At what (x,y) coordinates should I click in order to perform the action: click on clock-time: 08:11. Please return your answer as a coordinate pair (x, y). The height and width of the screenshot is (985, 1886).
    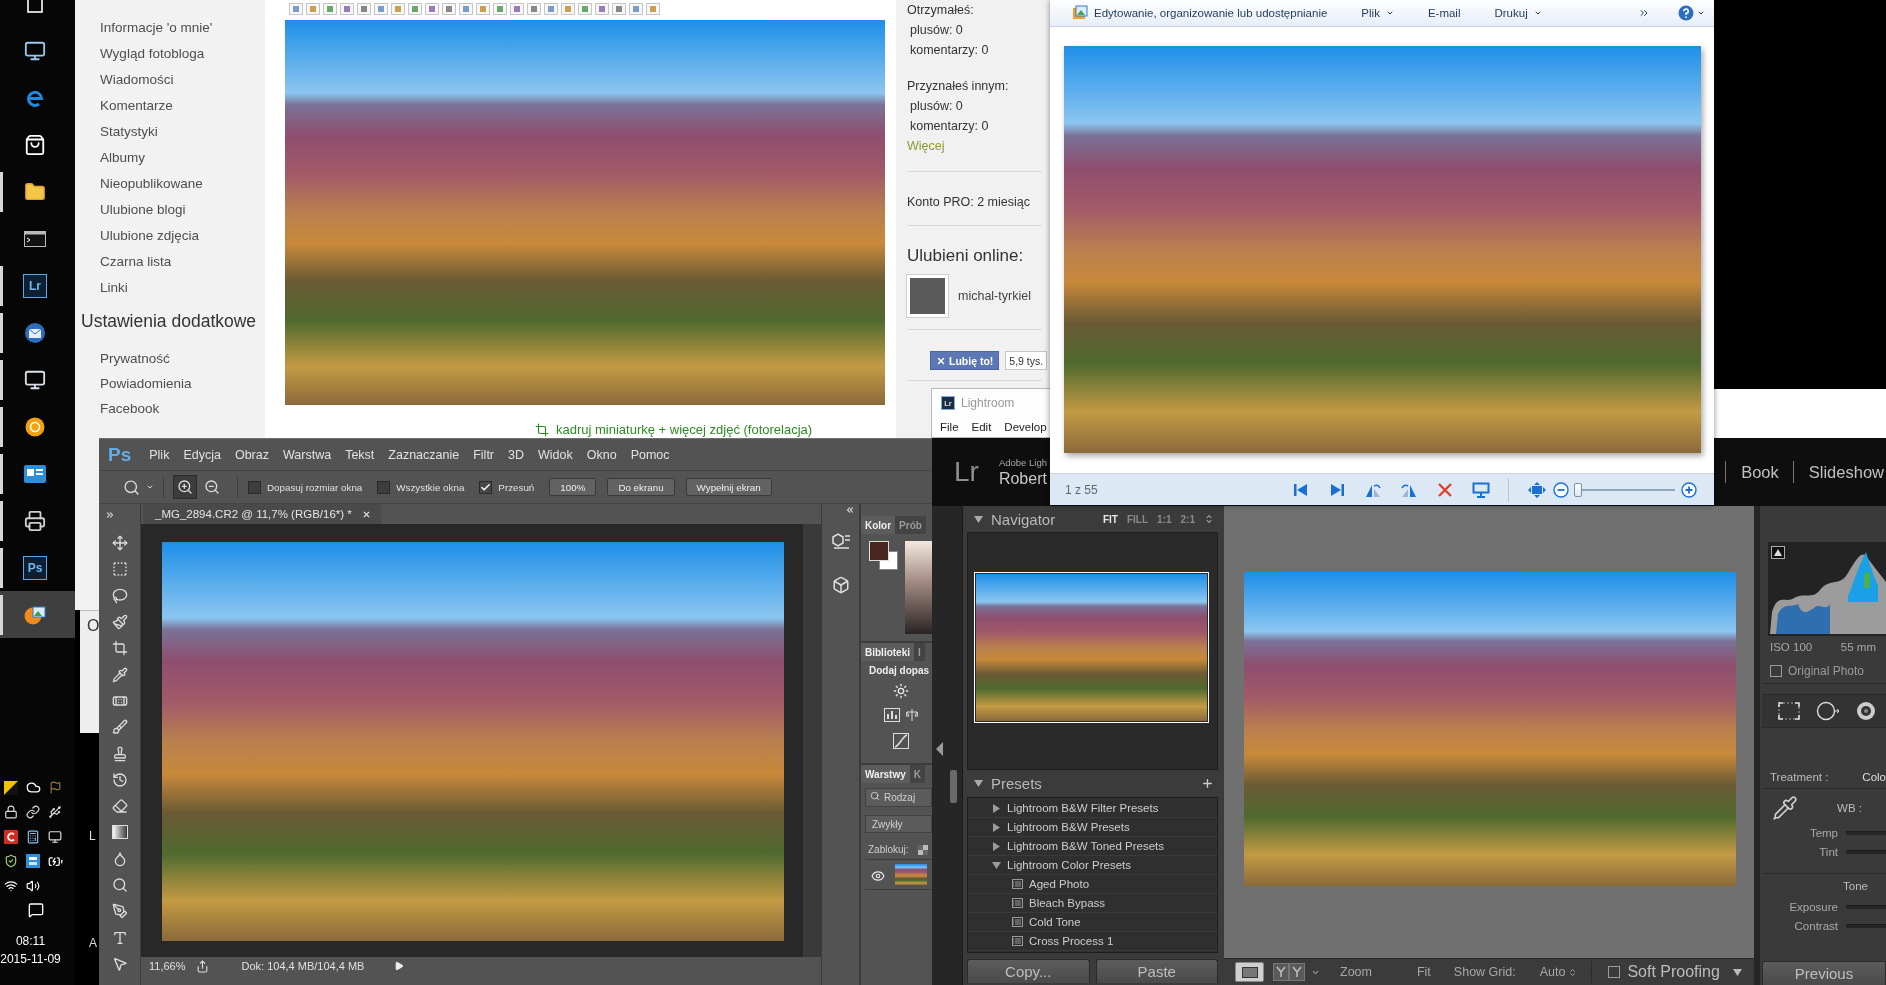
    Looking at the image, I should click on (30, 941).